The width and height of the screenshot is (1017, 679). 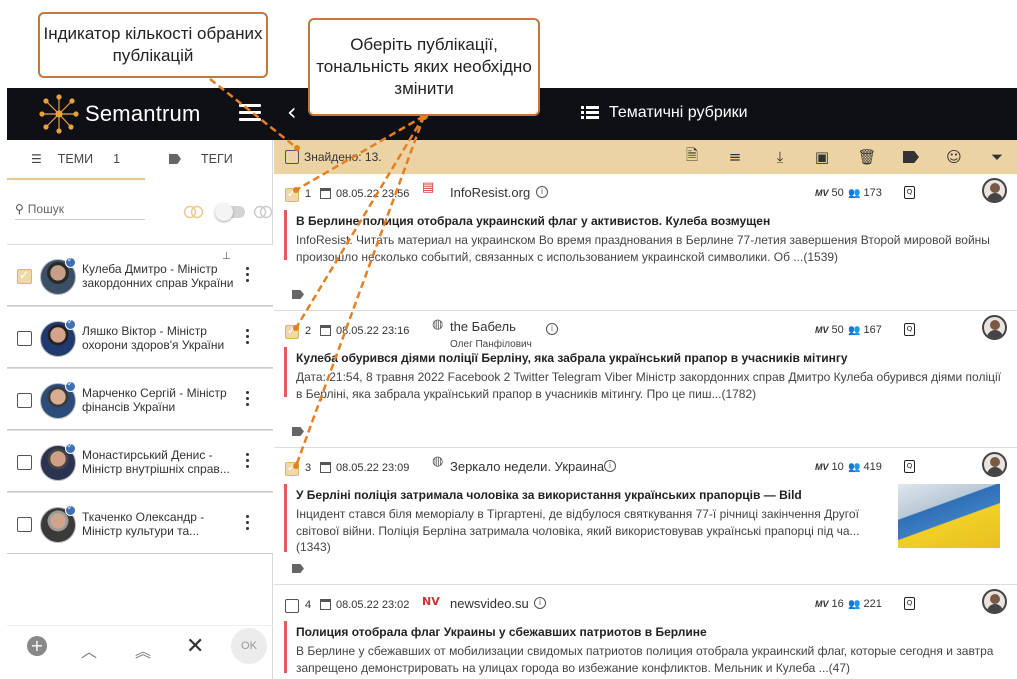 What do you see at coordinates (373, 605) in the screenshot?
I see `publication-date: 08.05.22 23:02` at bounding box center [373, 605].